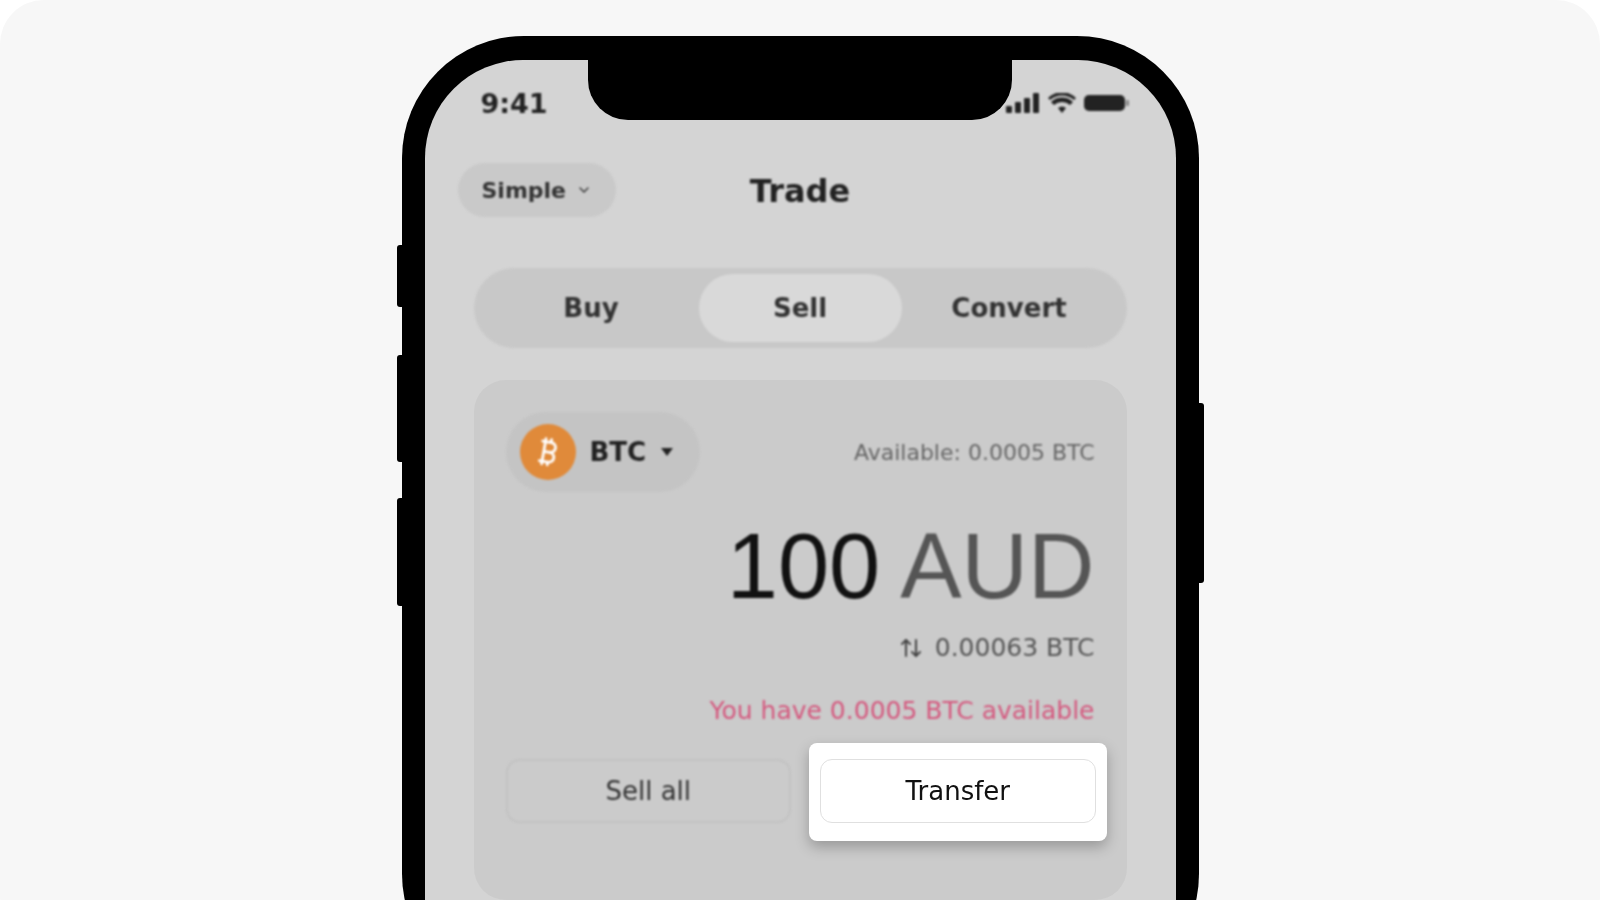 The height and width of the screenshot is (900, 1600). What do you see at coordinates (1014, 647) in the screenshot?
I see `converted-amount: 0.00063 BTC` at bounding box center [1014, 647].